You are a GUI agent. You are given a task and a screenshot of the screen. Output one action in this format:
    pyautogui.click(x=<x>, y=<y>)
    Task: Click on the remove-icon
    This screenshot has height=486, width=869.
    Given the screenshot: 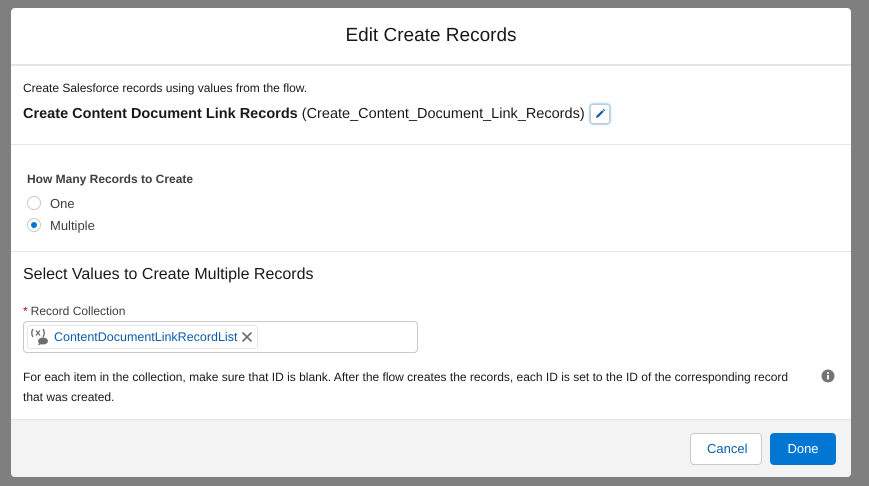 What is the action you would take?
    pyautogui.click(x=247, y=337)
    